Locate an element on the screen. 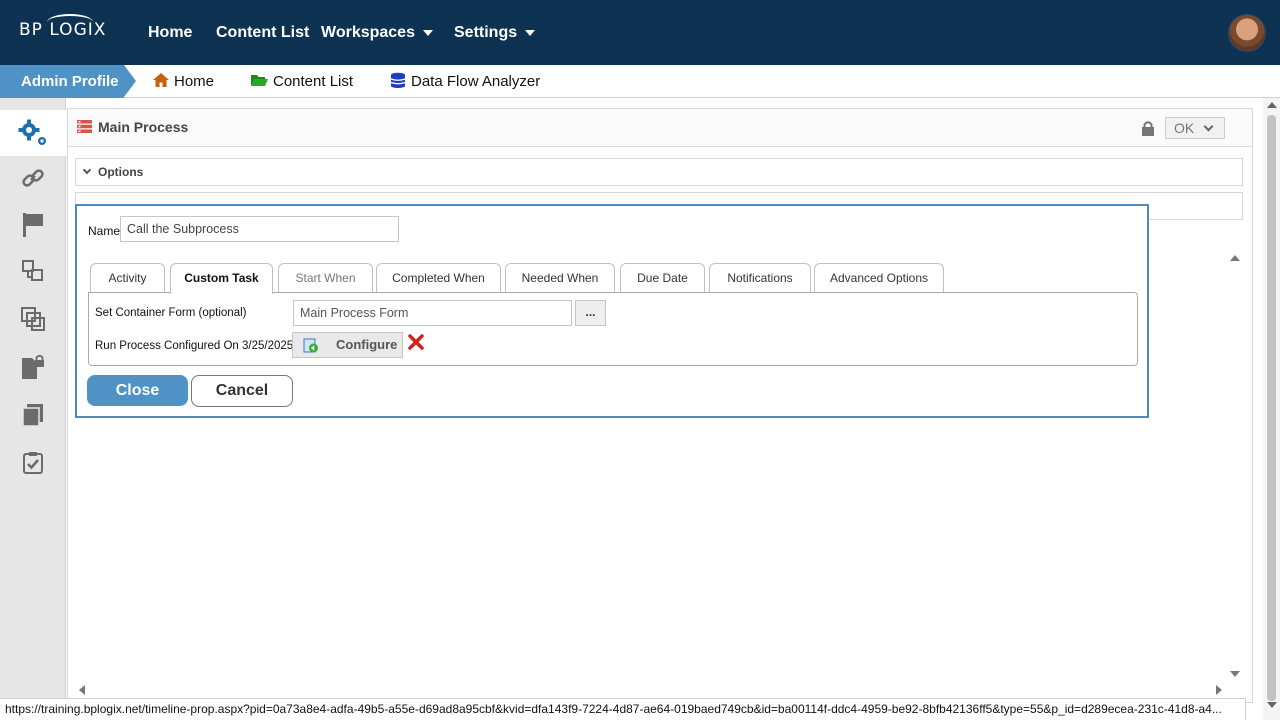 The image size is (1280, 720). sidebar-item-link is located at coordinates (33, 178).